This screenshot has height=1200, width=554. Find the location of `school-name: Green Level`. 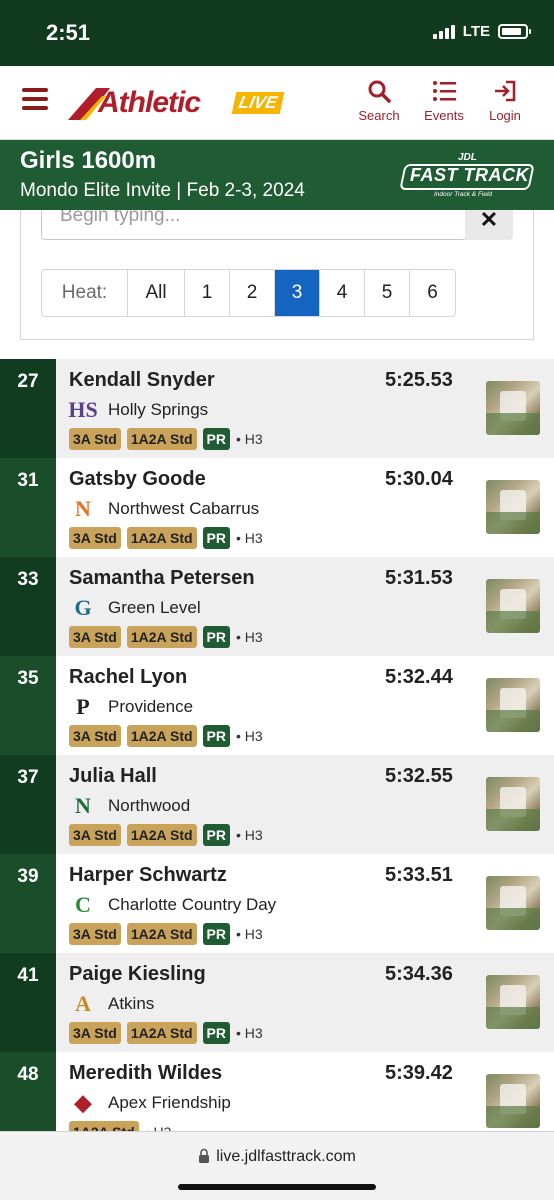

school-name: Green Level is located at coordinates (154, 608).